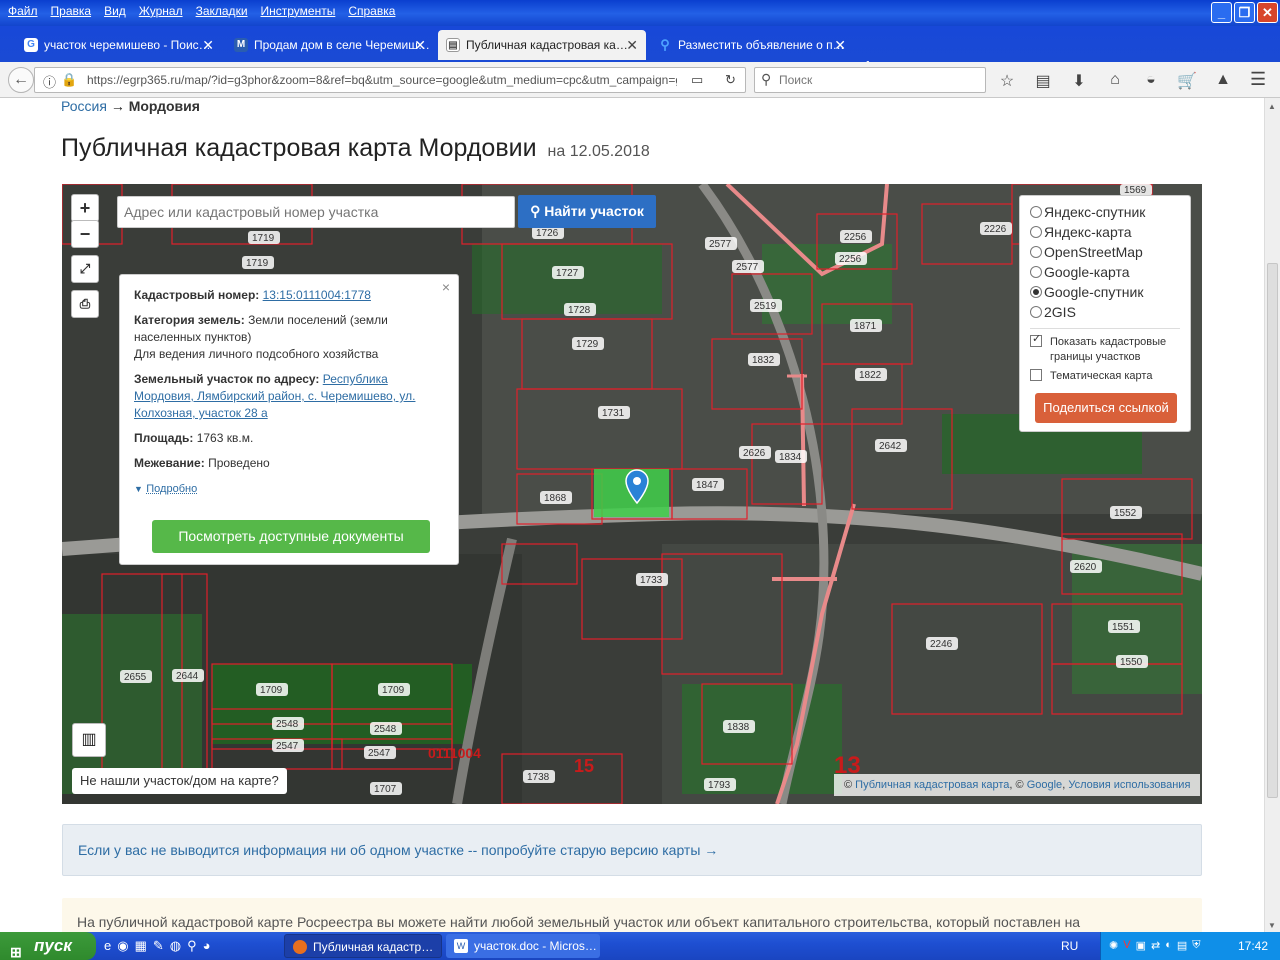 The width and height of the screenshot is (1280, 960). I want to click on firefox-icon: ◕, so click(207, 946).